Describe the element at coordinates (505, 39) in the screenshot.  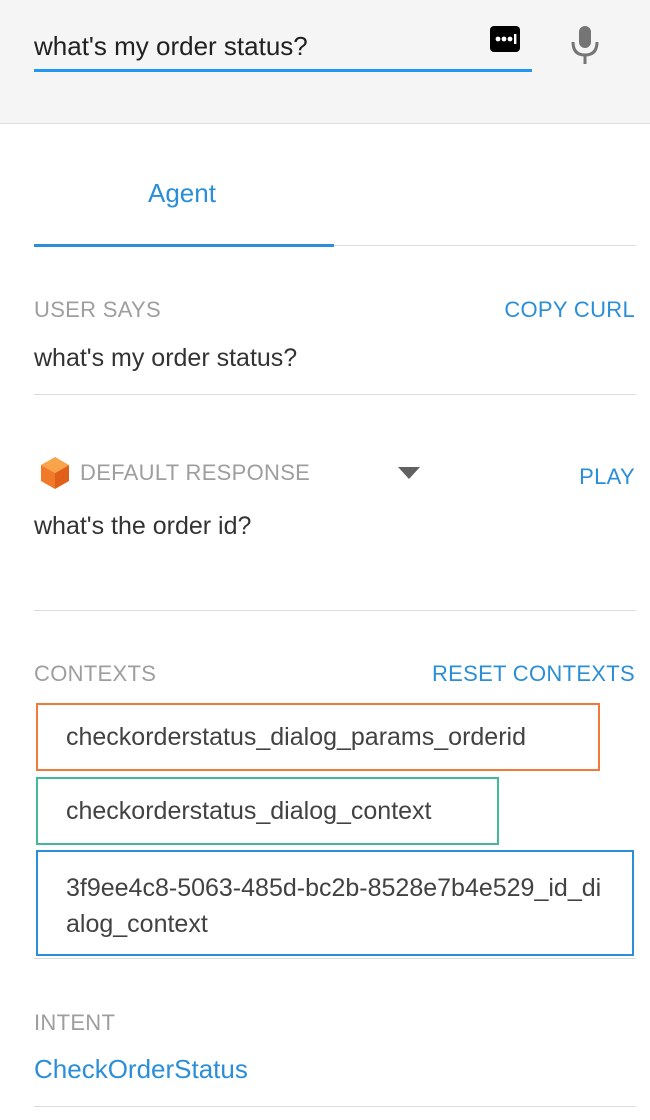
I see `more-options-icon` at that location.